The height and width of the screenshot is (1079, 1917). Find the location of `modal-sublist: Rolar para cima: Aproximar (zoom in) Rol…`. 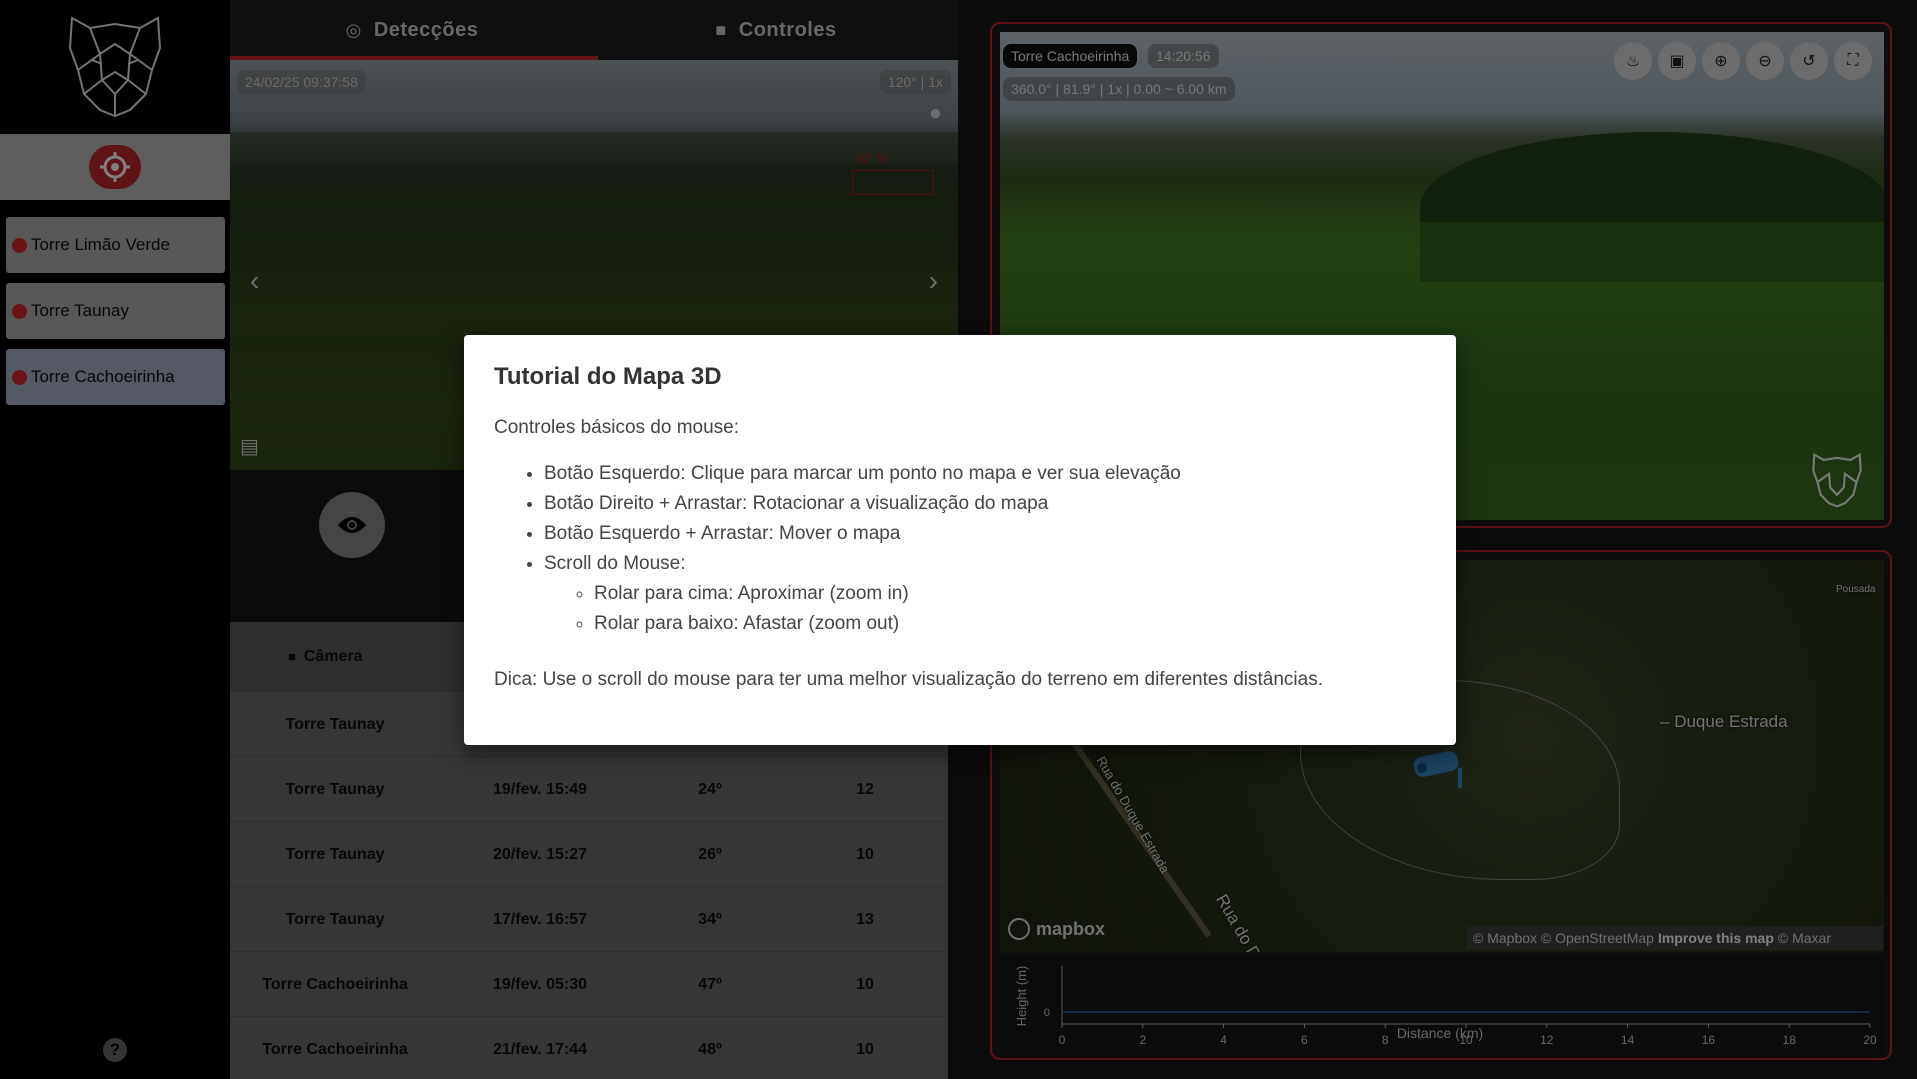

modal-sublist: Rolar para cima: Aproximar (zoom in) Rol… is located at coordinates (1010, 609).